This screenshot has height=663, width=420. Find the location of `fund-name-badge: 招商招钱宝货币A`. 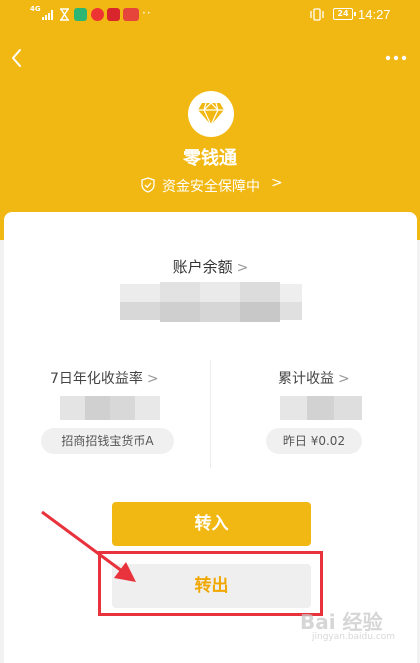

fund-name-badge: 招商招钱宝货币A is located at coordinates (107, 441).